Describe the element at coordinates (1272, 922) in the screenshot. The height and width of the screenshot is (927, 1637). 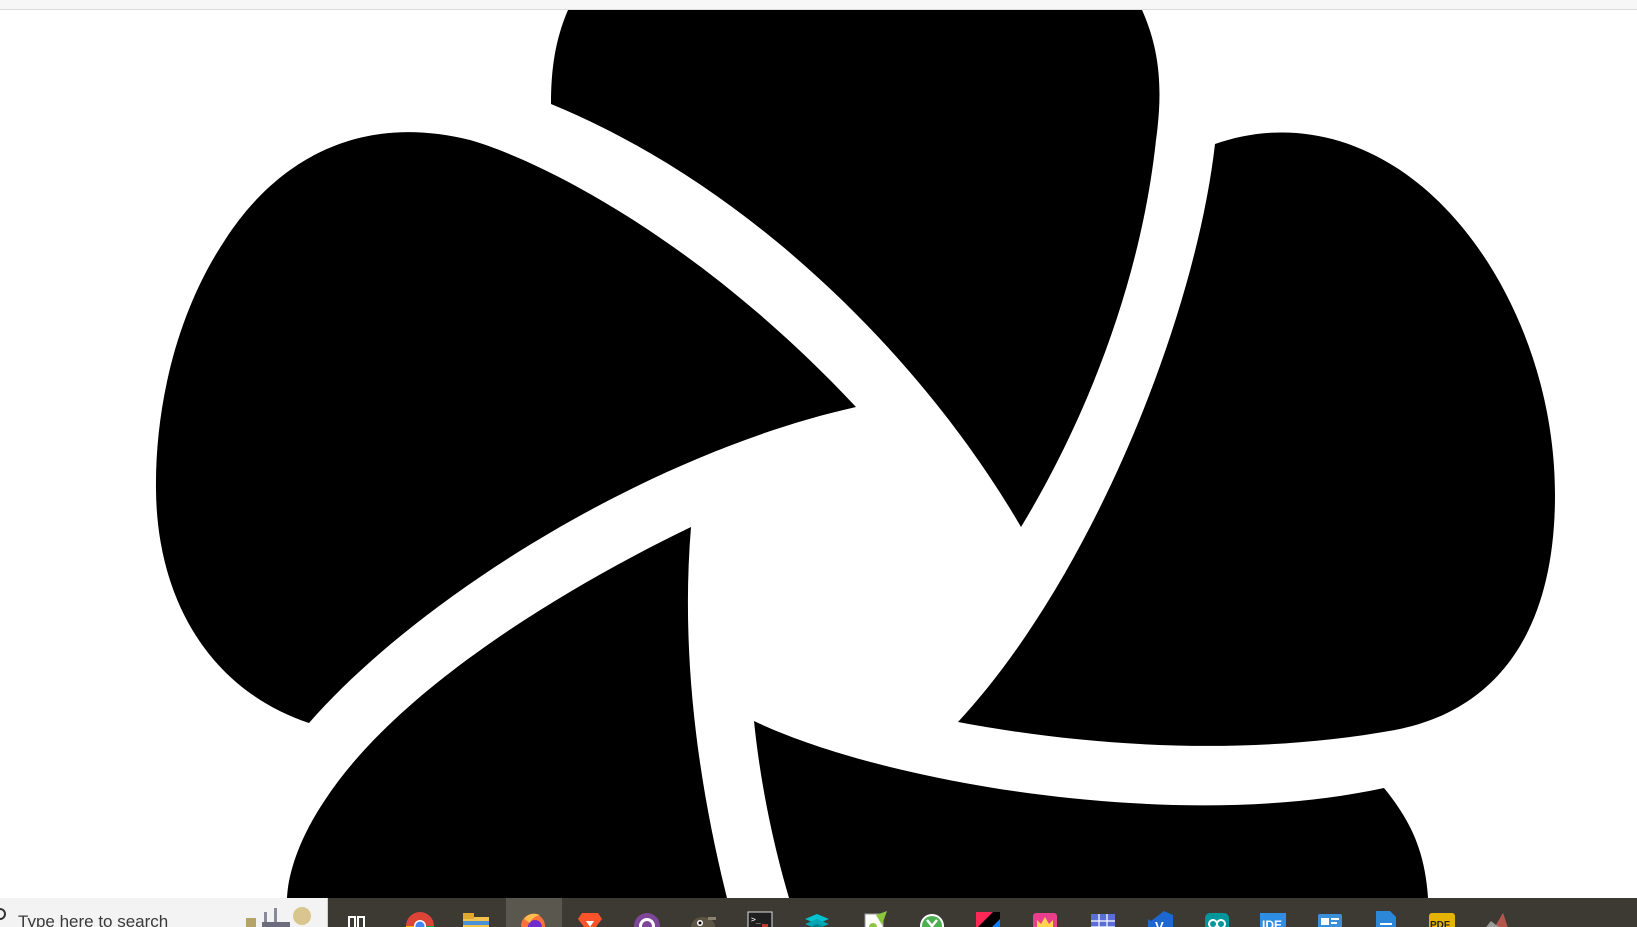
I see `svg-text: IDE` at that location.